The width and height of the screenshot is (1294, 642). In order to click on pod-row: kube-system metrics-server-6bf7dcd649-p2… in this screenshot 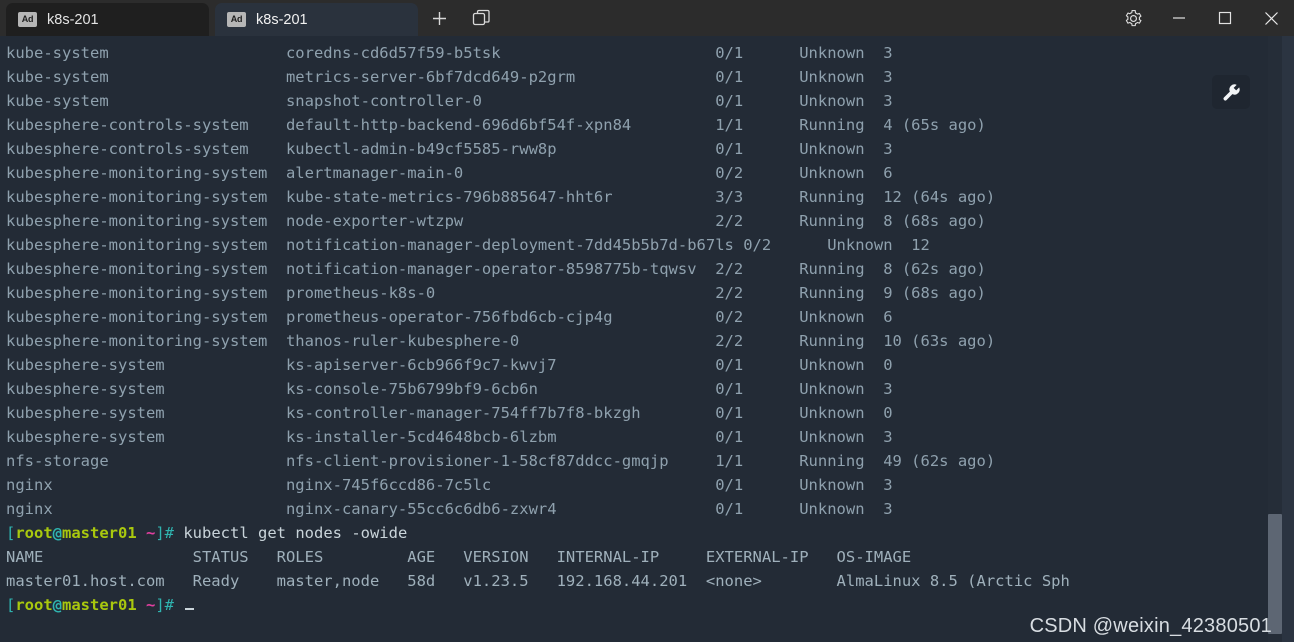, I will do `click(449, 77)`.